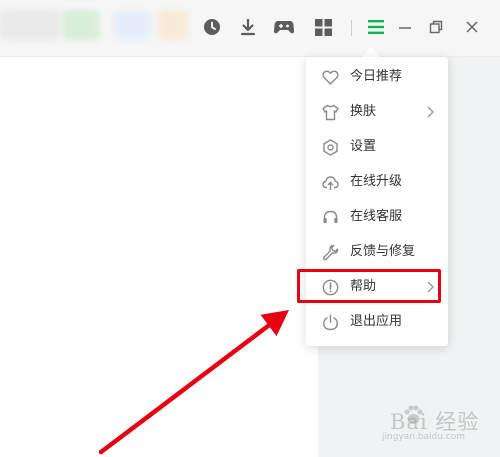 This screenshot has width=500, height=457. I want to click on wrench-icon, so click(330, 252).